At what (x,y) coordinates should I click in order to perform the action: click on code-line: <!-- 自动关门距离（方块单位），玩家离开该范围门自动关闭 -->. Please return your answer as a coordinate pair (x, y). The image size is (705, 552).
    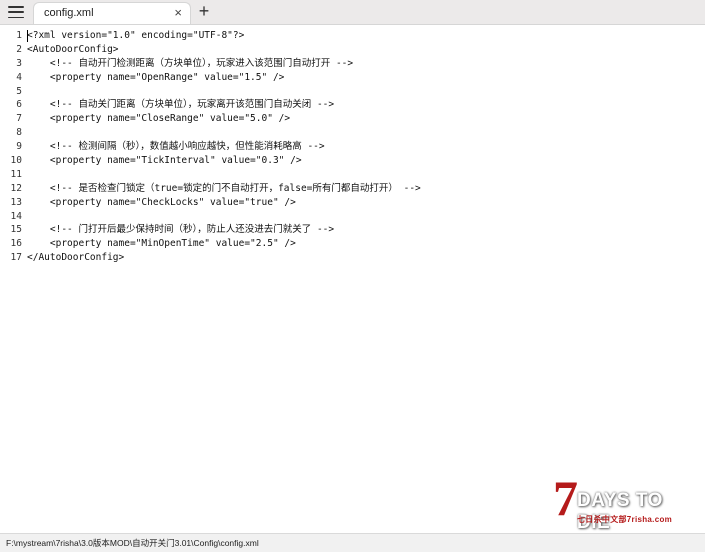
    Looking at the image, I should click on (224, 105).